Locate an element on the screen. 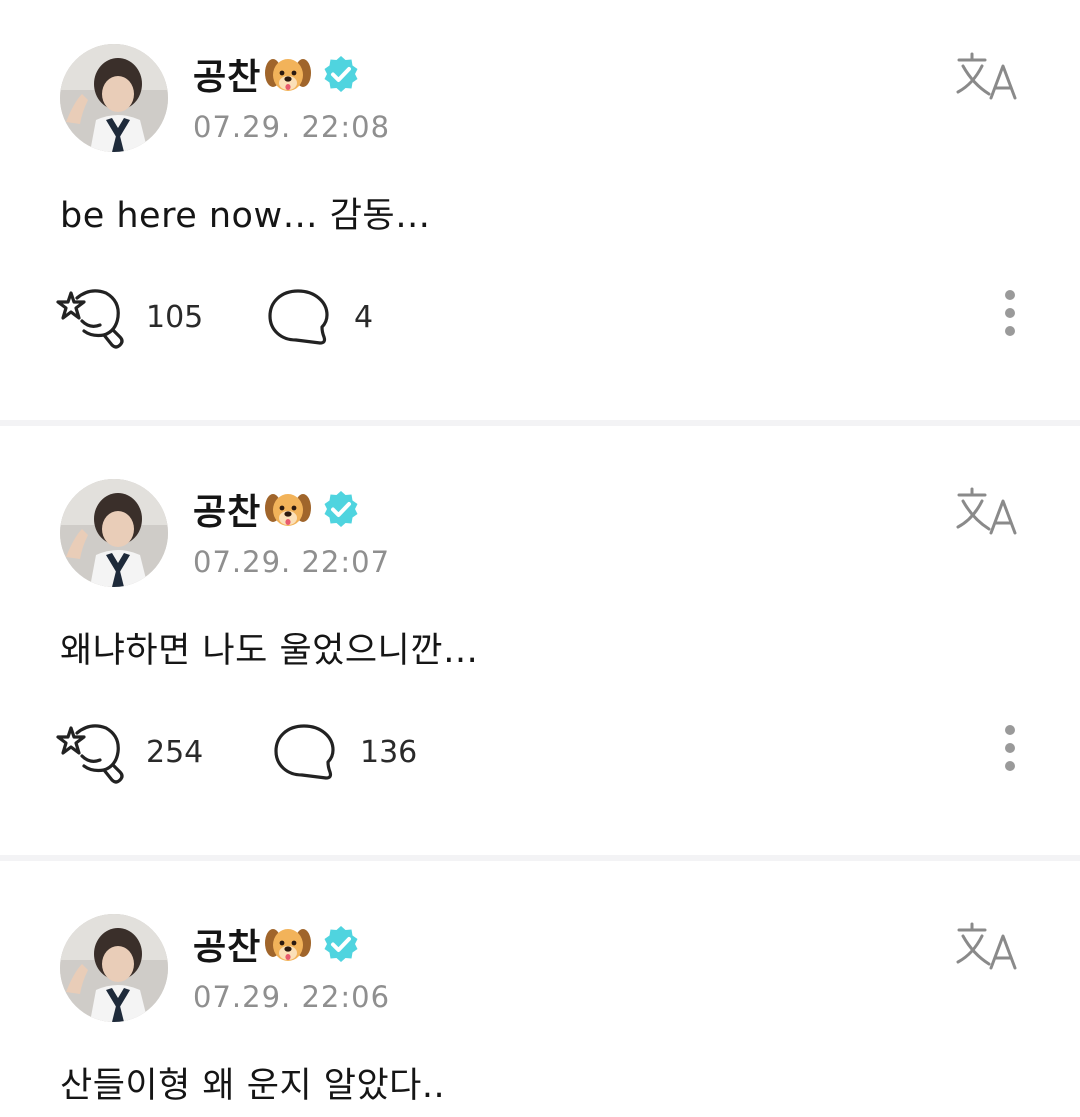 The image size is (1080, 1117). comment-button: 4 is located at coordinates (319, 317).